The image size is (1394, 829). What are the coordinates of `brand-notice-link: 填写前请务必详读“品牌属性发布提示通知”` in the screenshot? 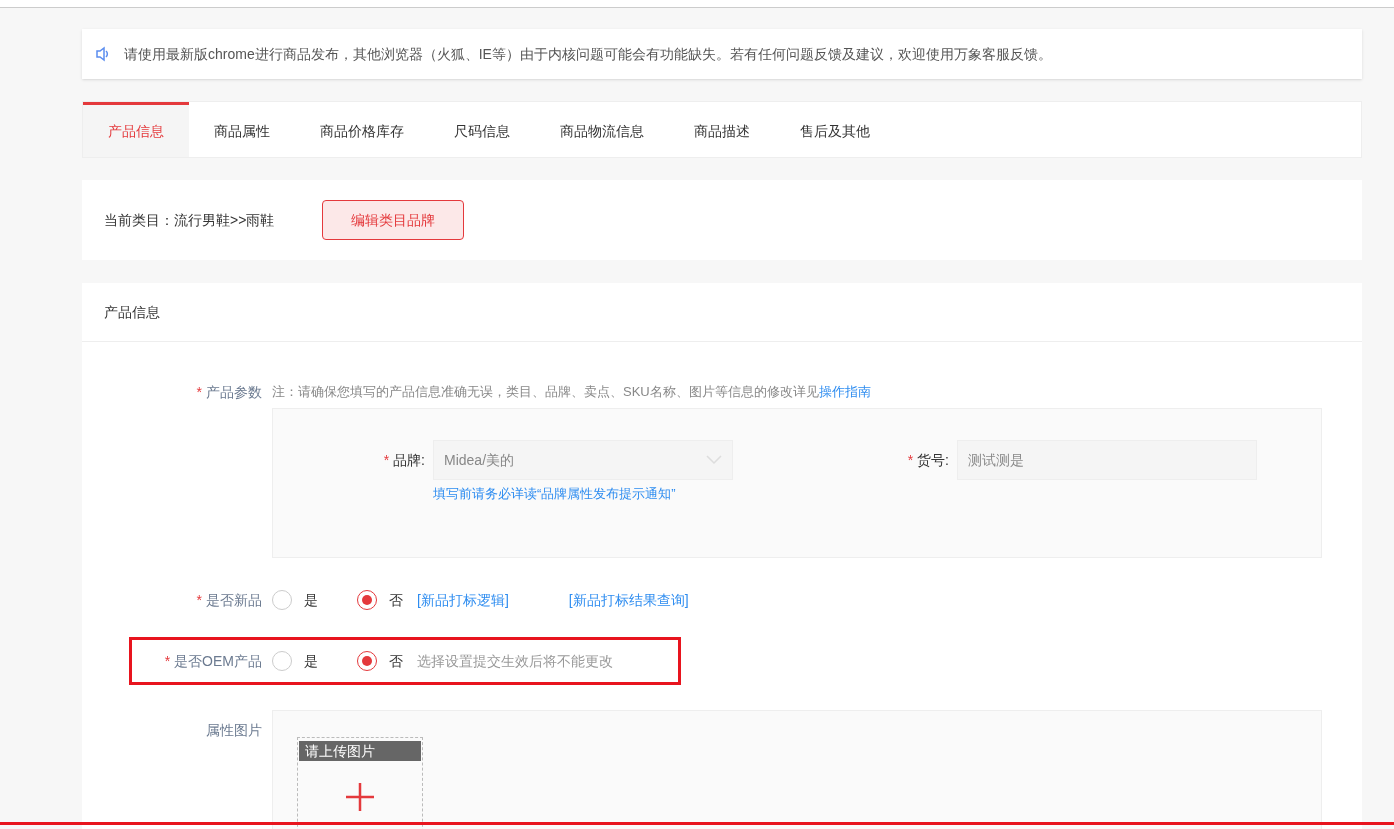 It's located at (583, 494).